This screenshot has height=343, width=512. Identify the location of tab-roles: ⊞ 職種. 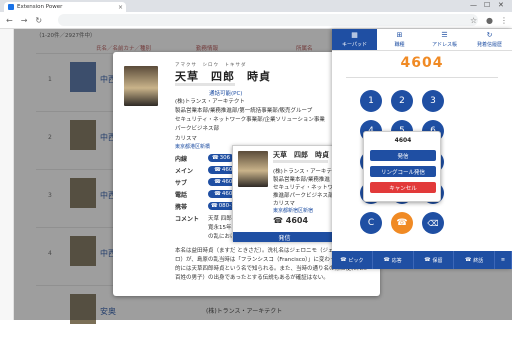
(399, 40).